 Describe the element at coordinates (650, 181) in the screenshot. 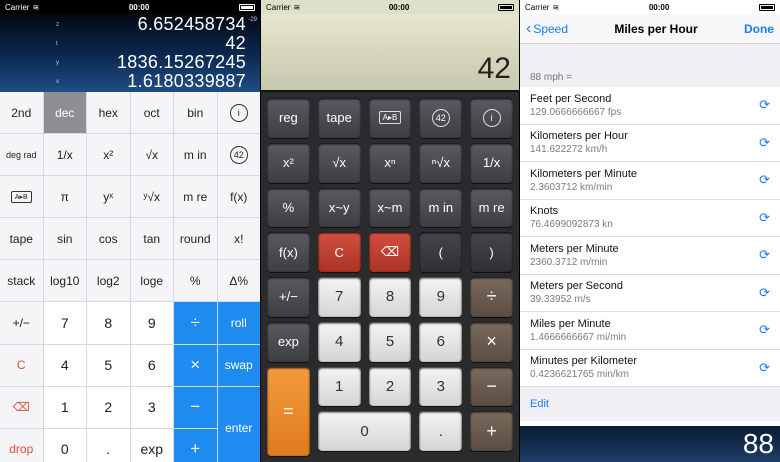

I see `list-item: Kilometers per Minute 2.3603712 km/min ⟳` at that location.